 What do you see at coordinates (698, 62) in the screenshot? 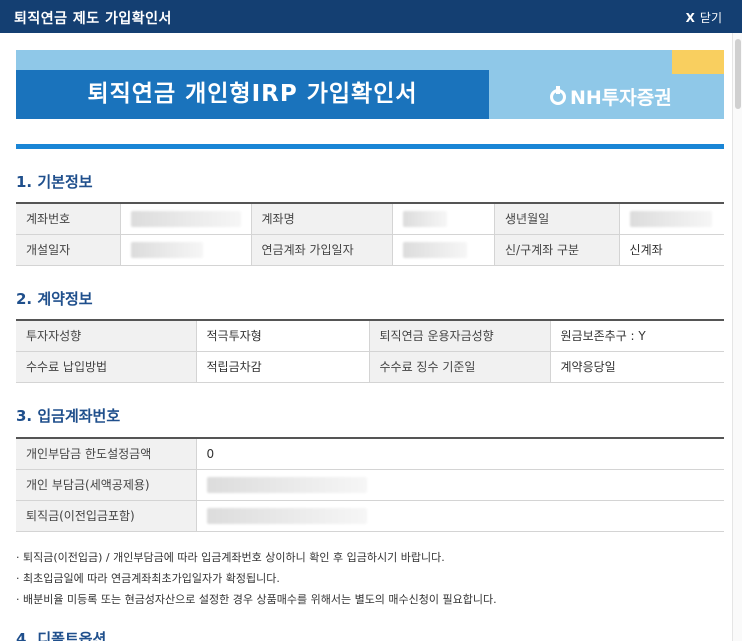
I see `banner-accent` at bounding box center [698, 62].